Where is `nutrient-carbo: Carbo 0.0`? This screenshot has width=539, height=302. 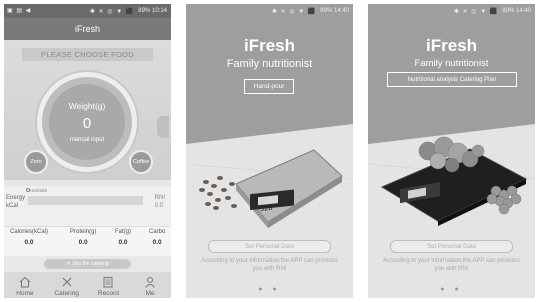 nutrient-carbo: Carbo 0.0 is located at coordinates (157, 237).